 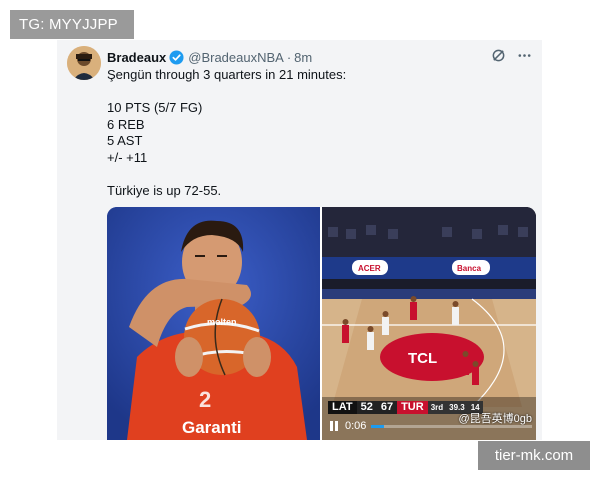 I want to click on team1-name: LAT, so click(x=342, y=407).